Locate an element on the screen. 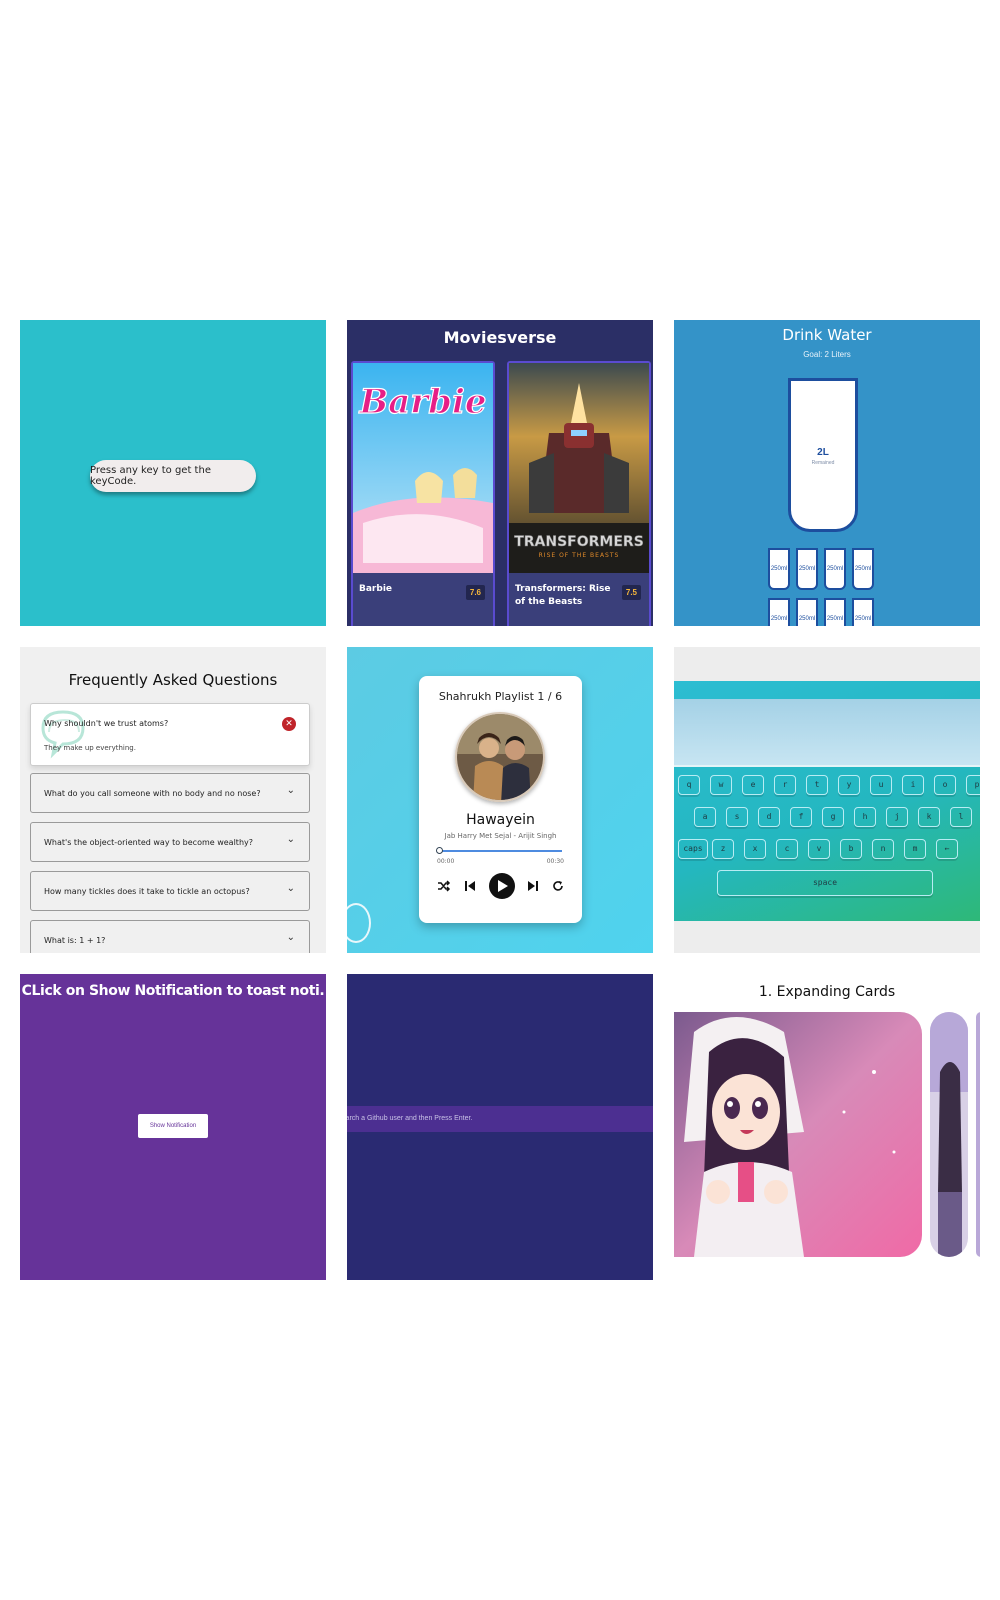 The image size is (1000, 1600). play-icon is located at coordinates (501, 886).